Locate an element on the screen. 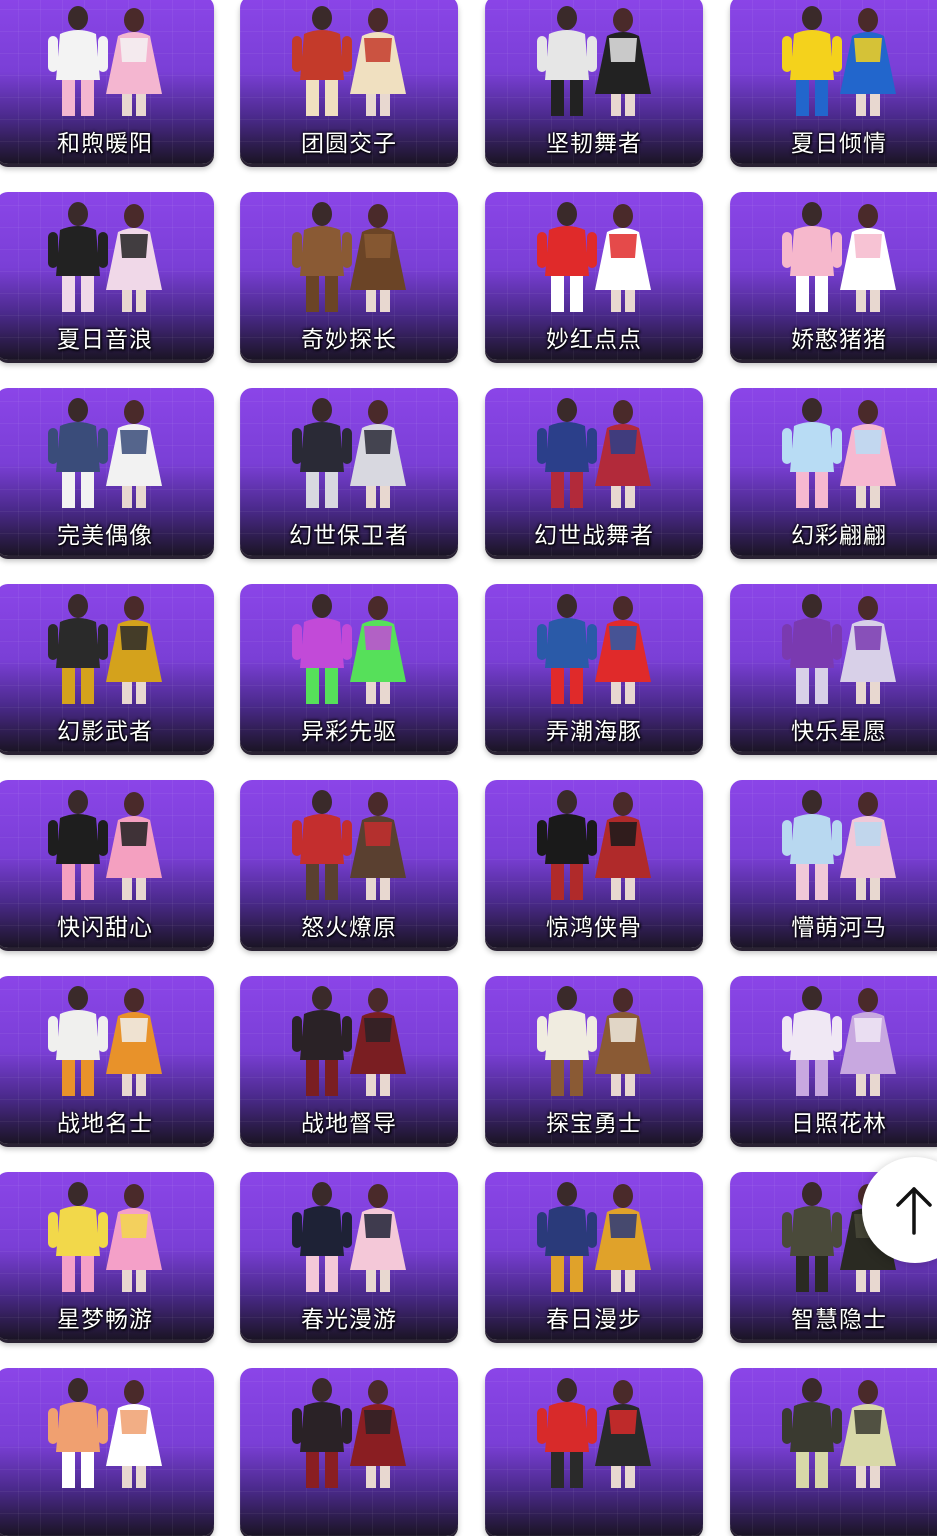  outfit-card: 星梦畅游 is located at coordinates (107, 1256).